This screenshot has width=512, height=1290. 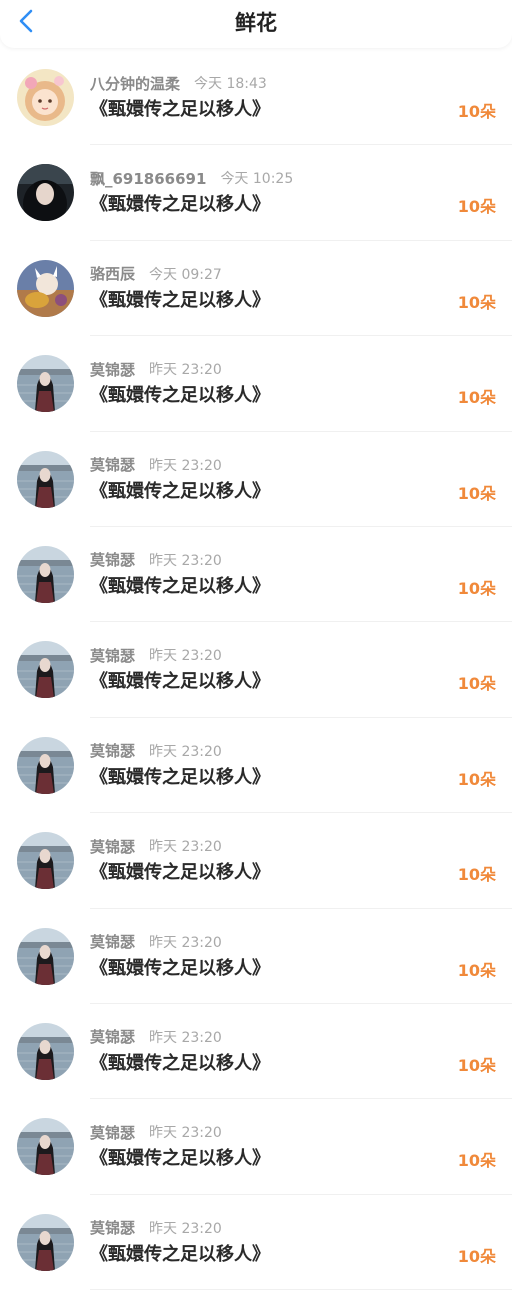 I want to click on item-meta: 飘_691866691 今天 10:25, so click(x=191, y=178).